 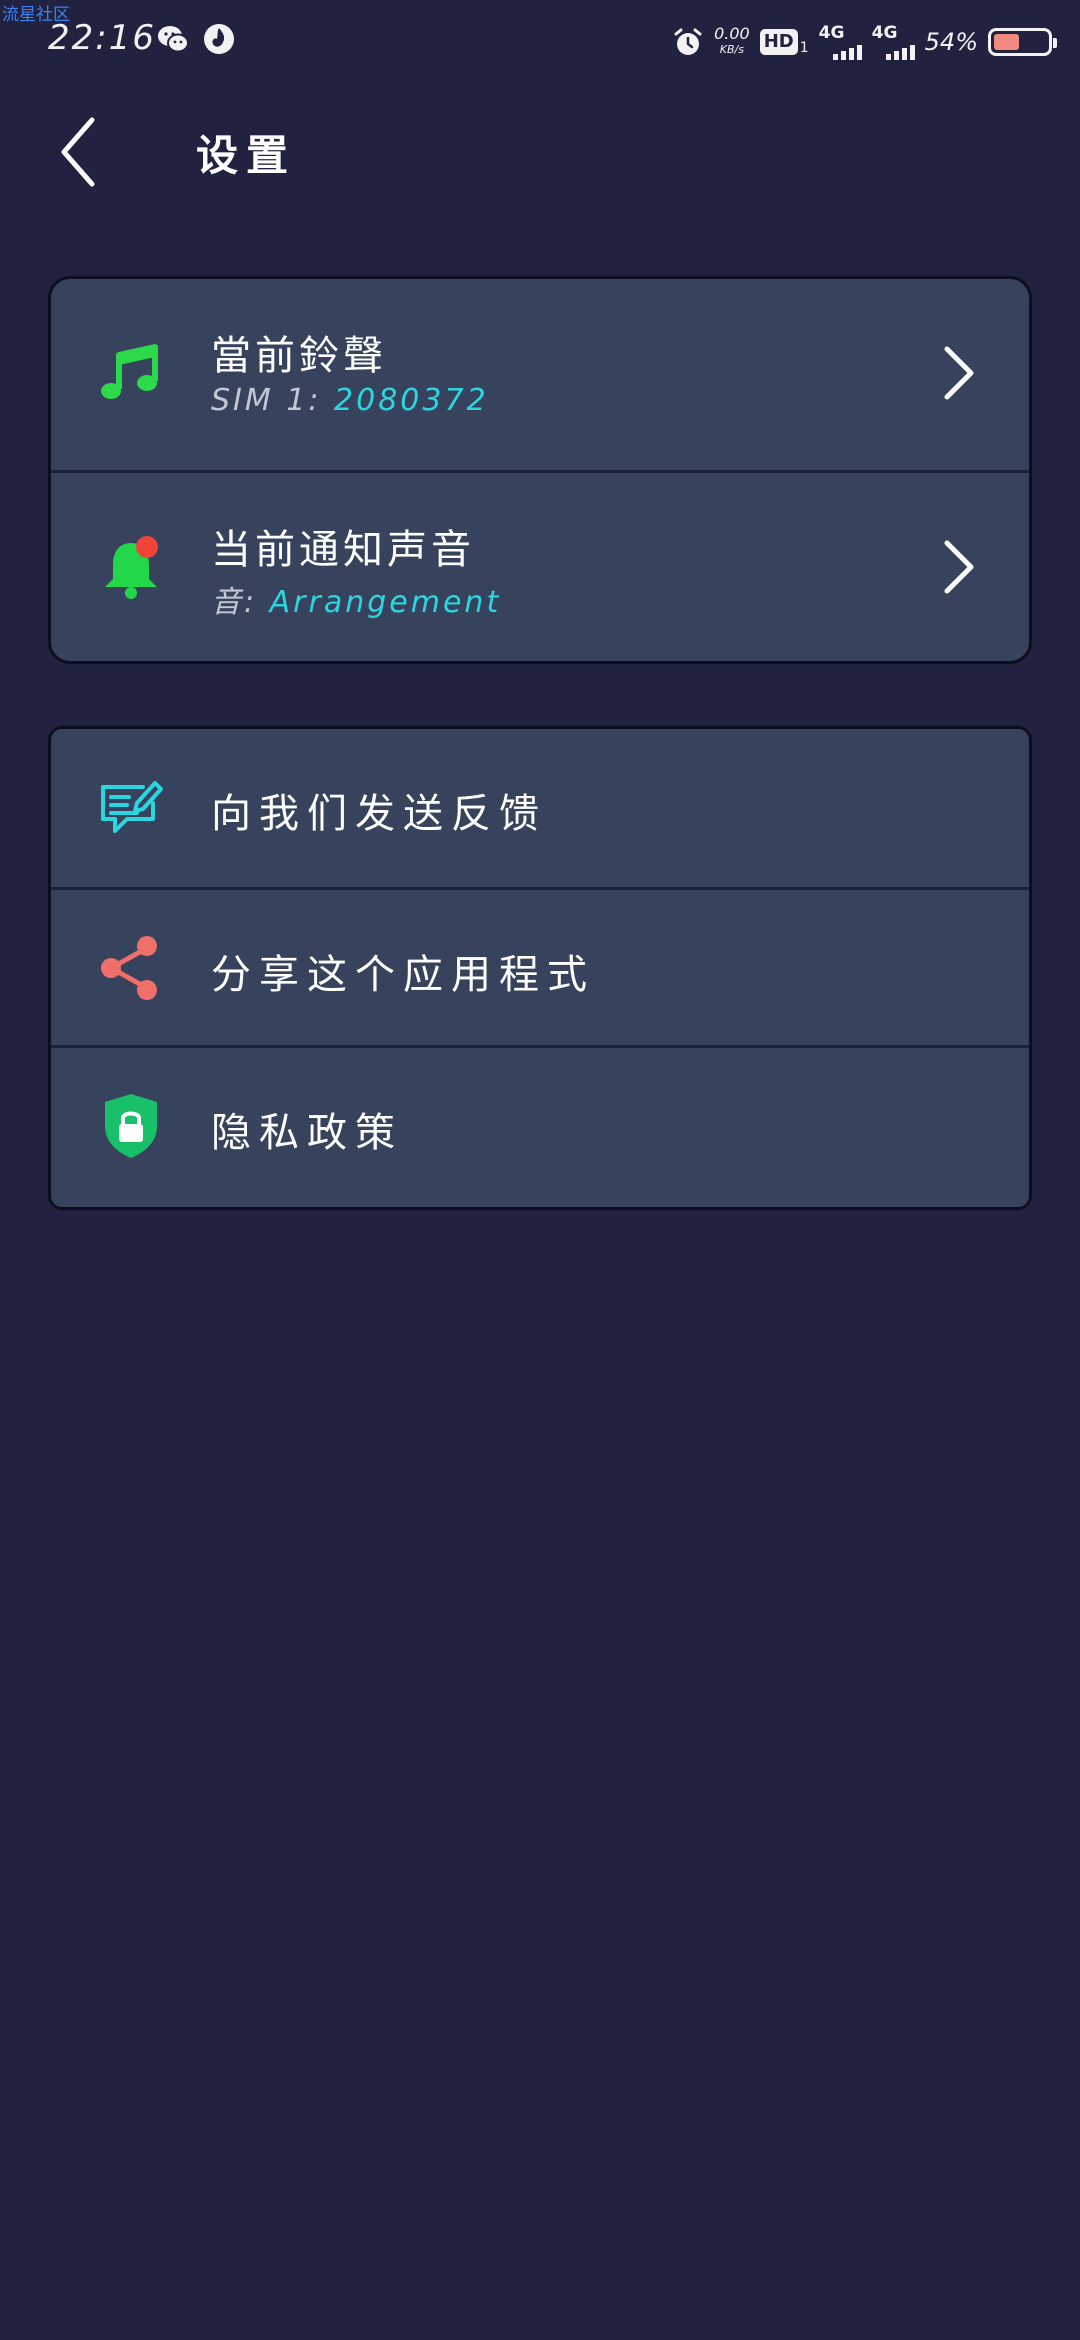 I want to click on alarm-clock-icon, so click(x=688, y=41).